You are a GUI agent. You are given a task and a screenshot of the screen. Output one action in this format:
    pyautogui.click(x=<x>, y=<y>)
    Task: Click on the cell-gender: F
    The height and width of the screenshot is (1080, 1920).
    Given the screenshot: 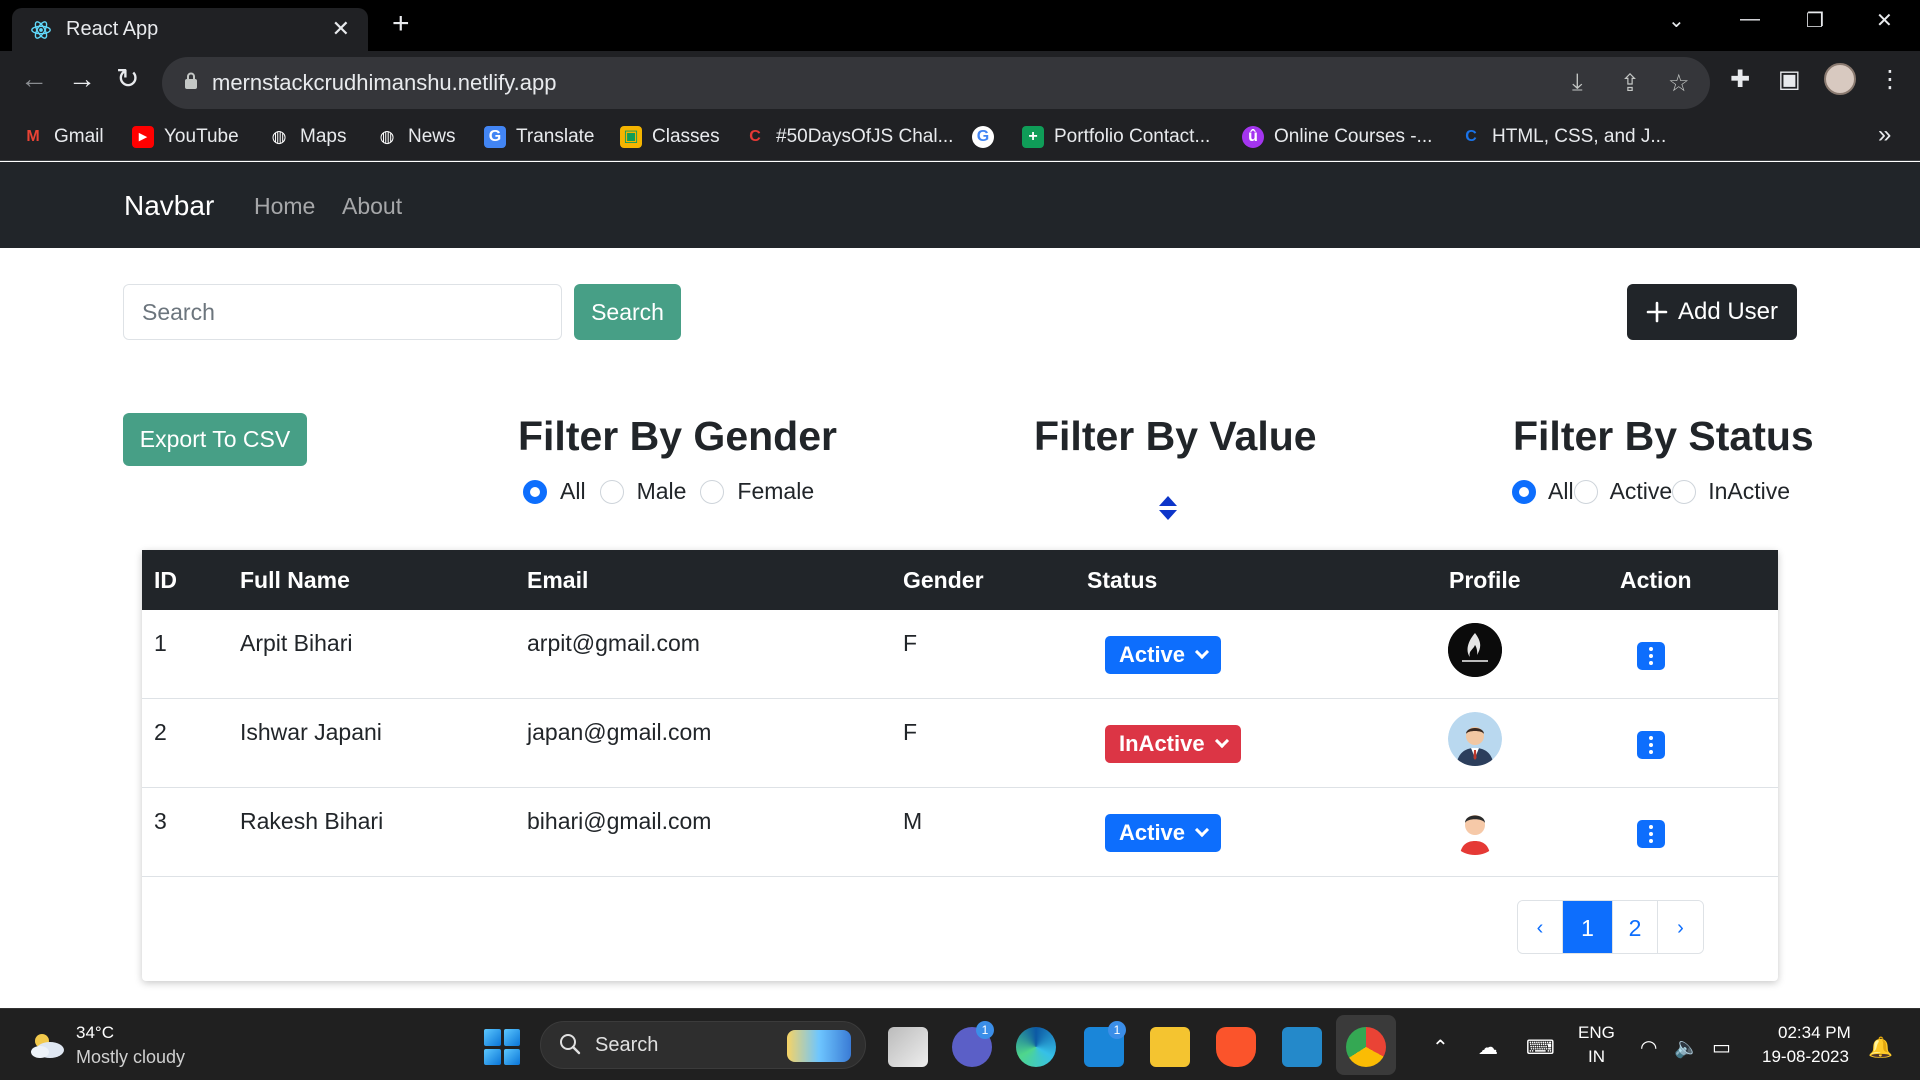 What is the action you would take?
    pyautogui.click(x=910, y=643)
    